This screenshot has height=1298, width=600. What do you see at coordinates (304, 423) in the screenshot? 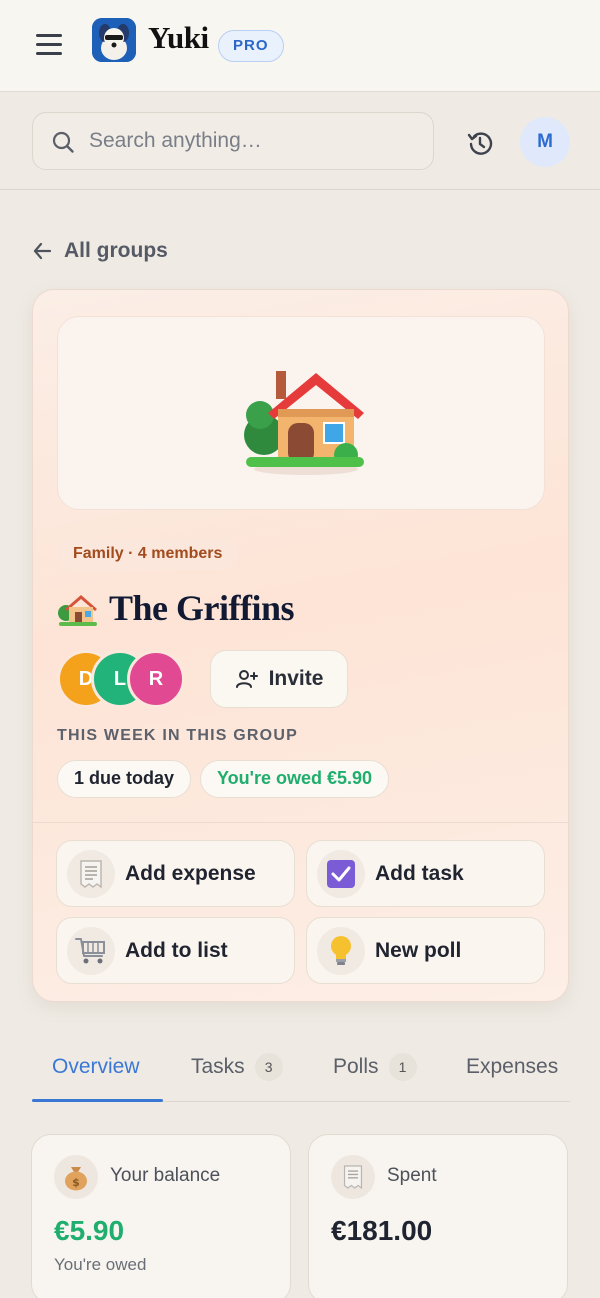
I see `house-icon` at bounding box center [304, 423].